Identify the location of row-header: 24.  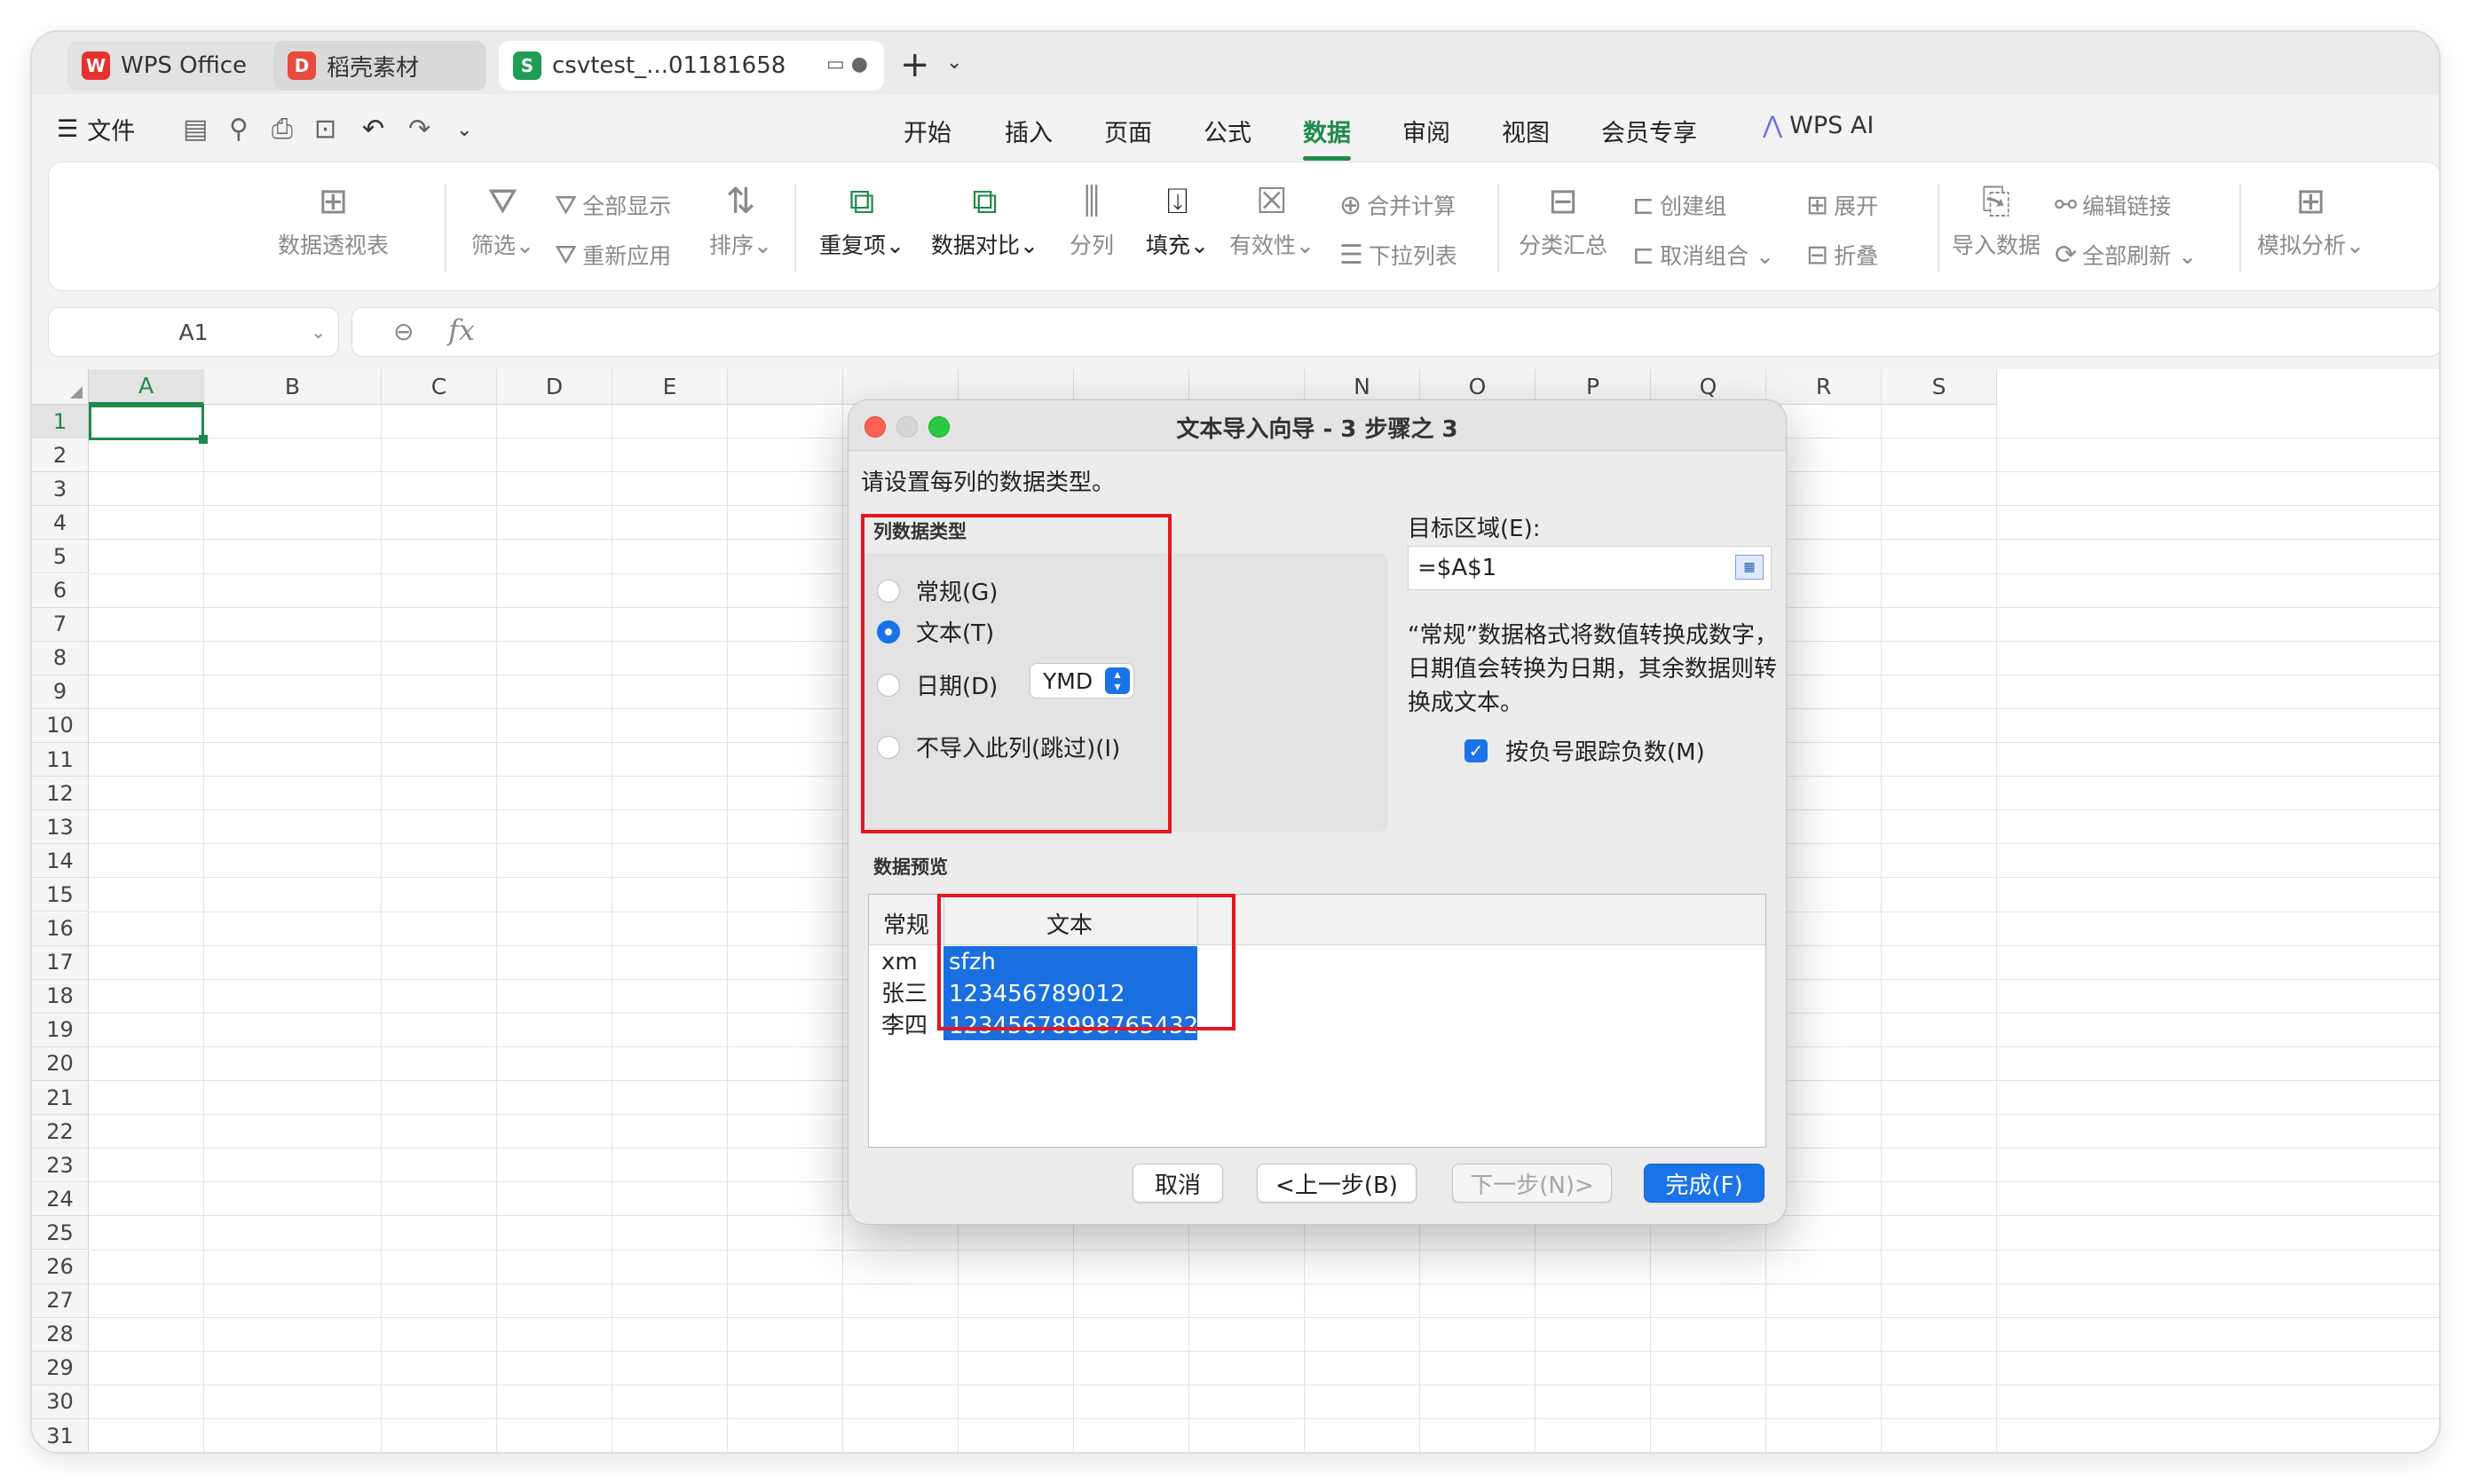
(60, 1199).